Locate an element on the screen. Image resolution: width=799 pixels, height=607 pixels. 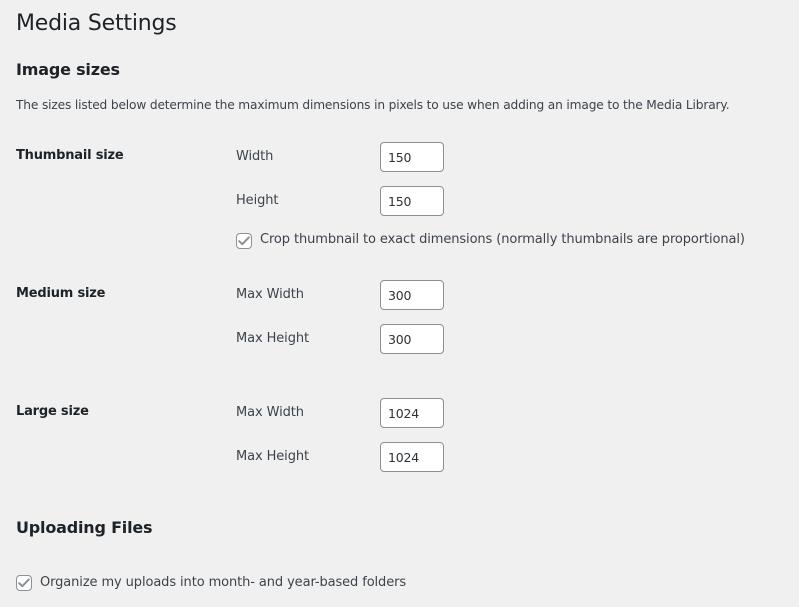
large-width-label: Max Width is located at coordinates (270, 412).